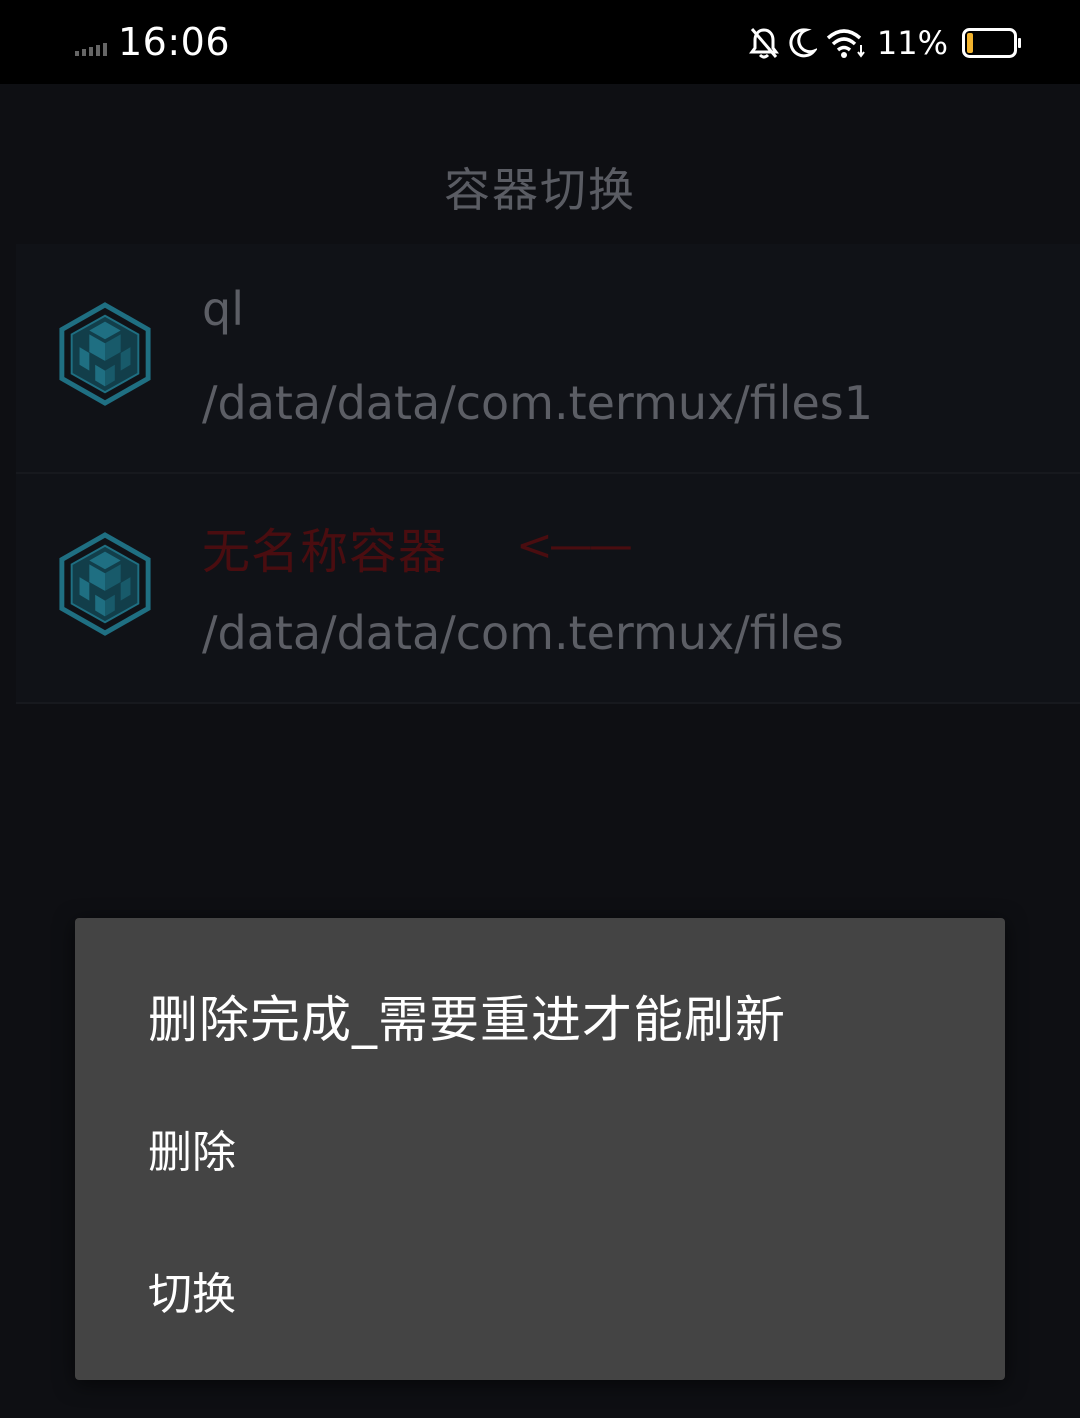 Image resolution: width=1080 pixels, height=1418 pixels. What do you see at coordinates (523, 633) in the screenshot?
I see `container-path: /data/data/com.termux/files` at bounding box center [523, 633].